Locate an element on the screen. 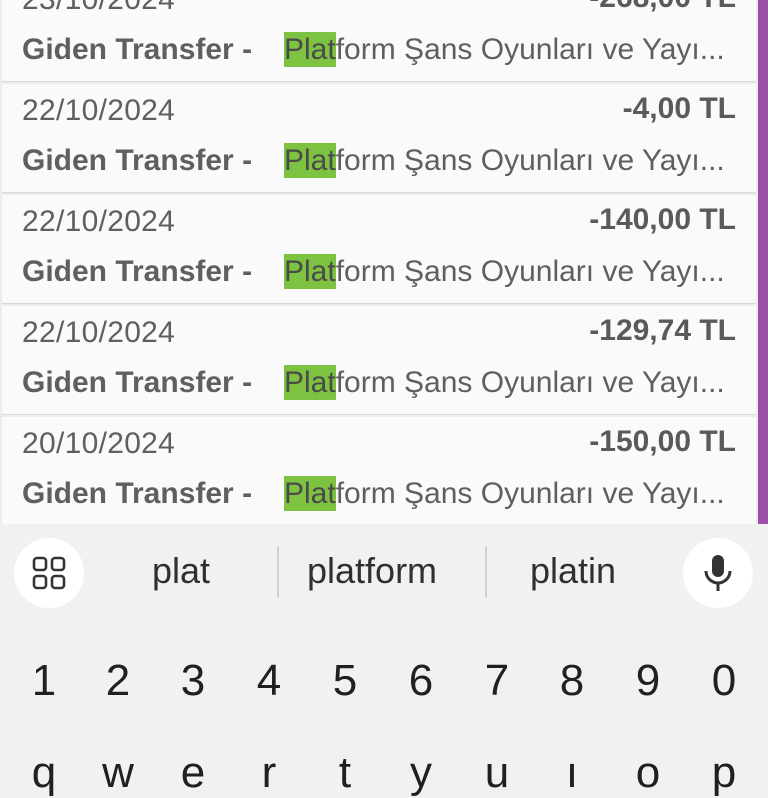 The width and height of the screenshot is (768, 798). key-dotless-i: ı is located at coordinates (572, 773).